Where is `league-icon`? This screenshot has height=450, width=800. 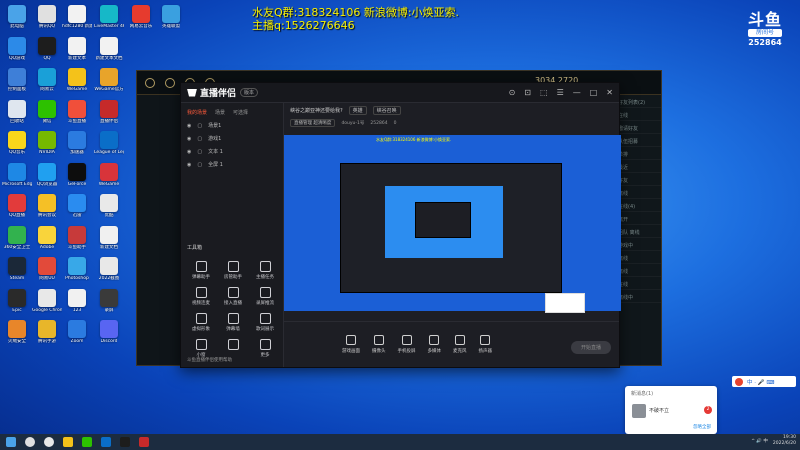
league-icon is located at coordinates (106, 442).